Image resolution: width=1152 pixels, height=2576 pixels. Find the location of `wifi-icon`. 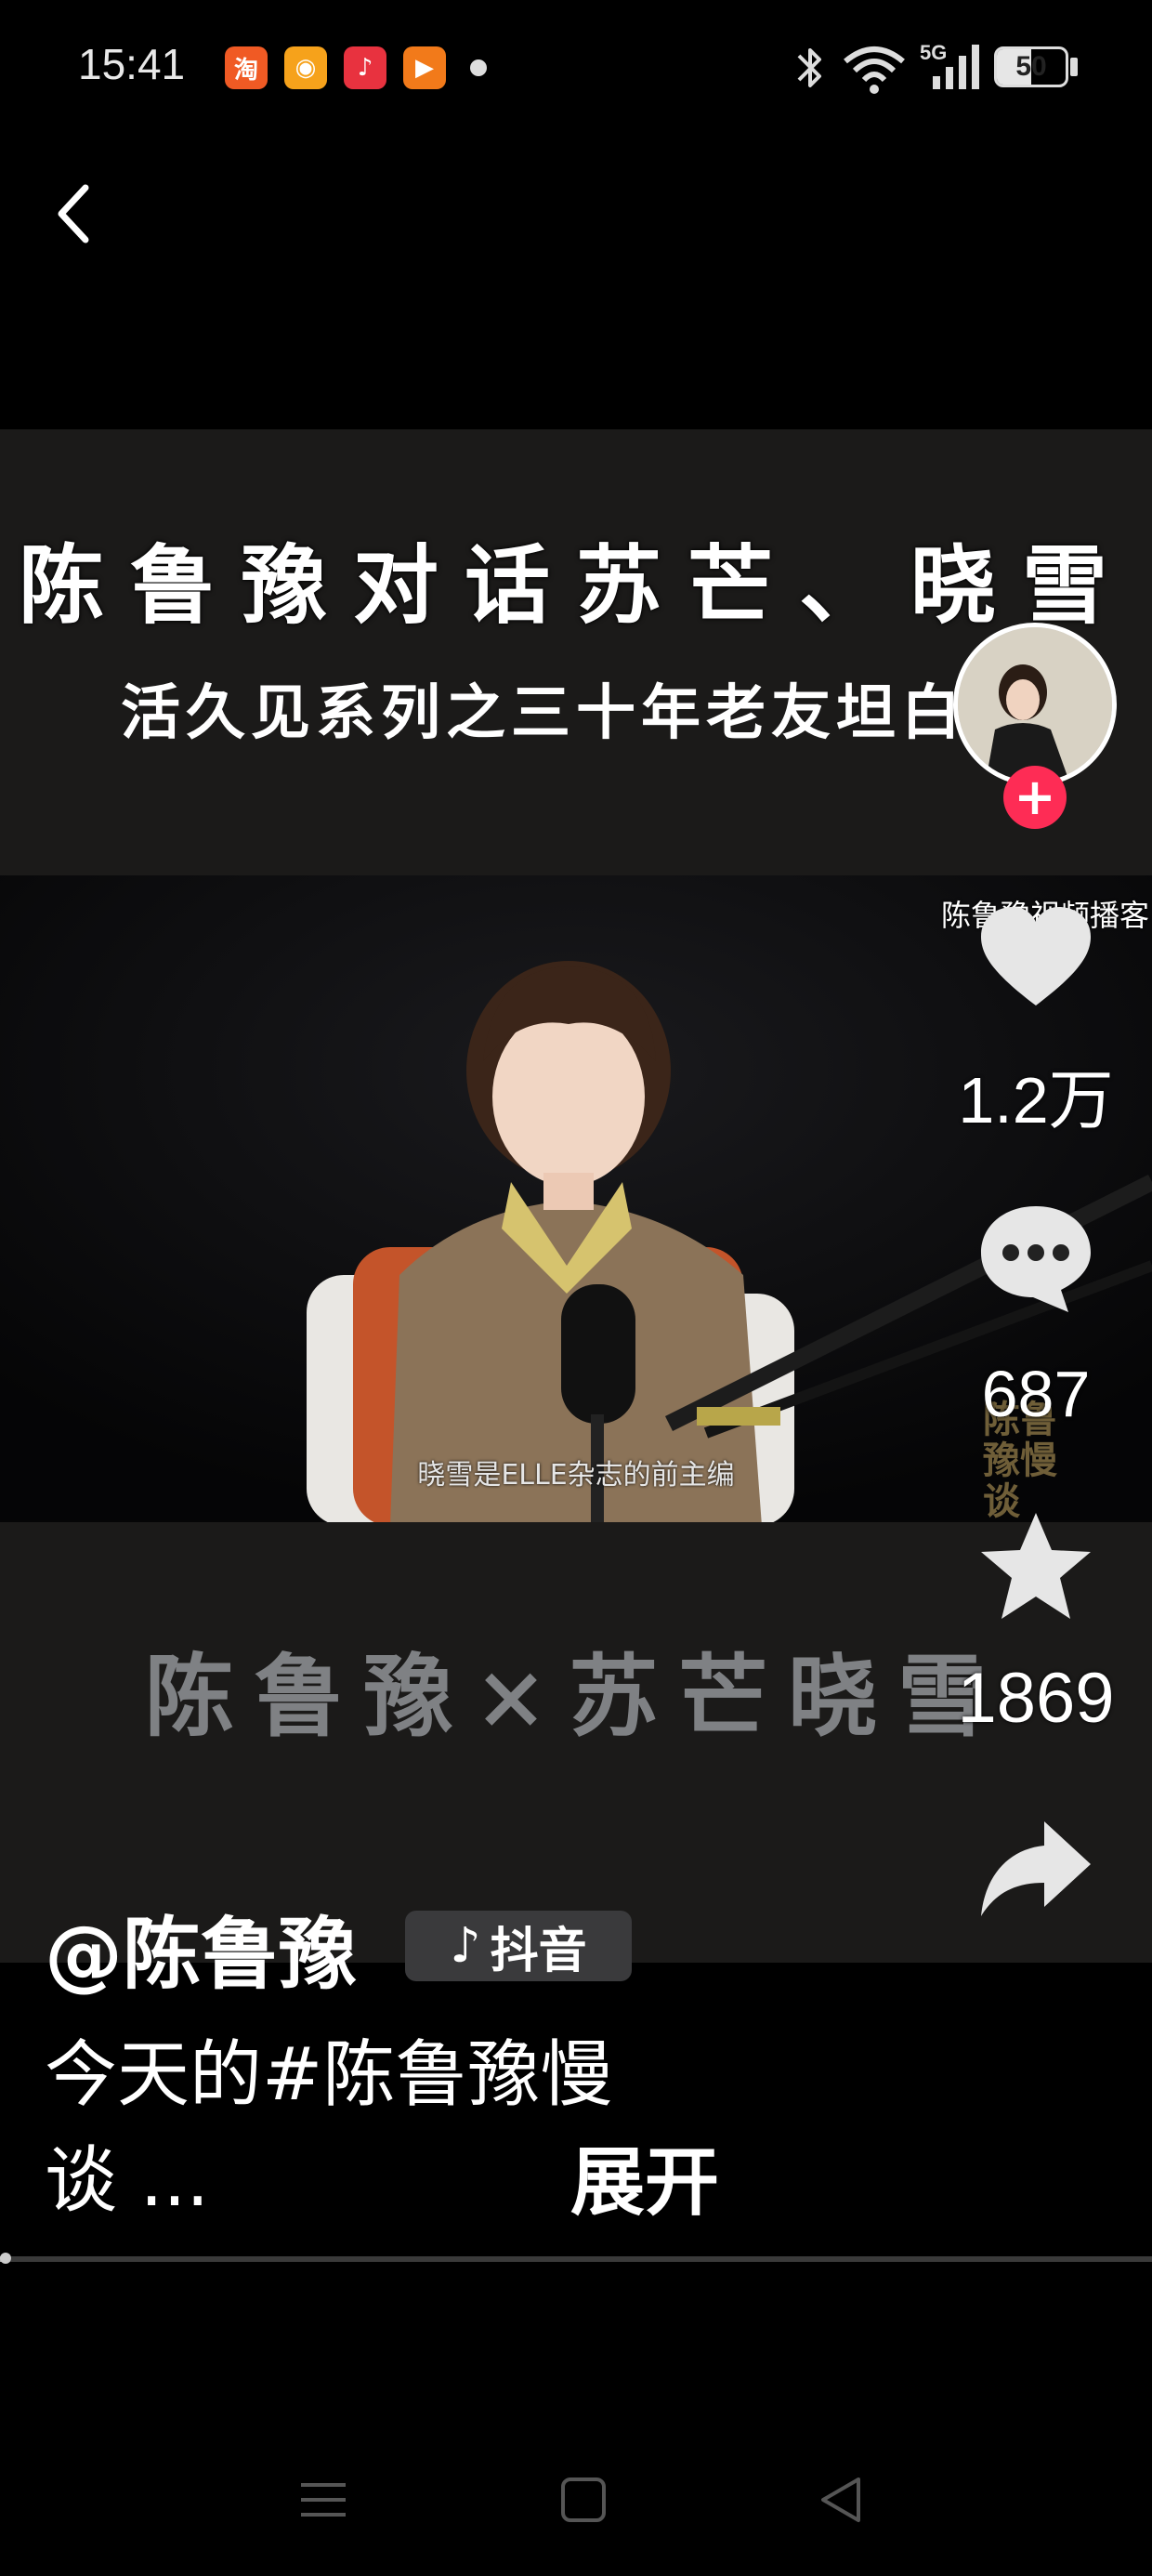

wifi-icon is located at coordinates (874, 70).